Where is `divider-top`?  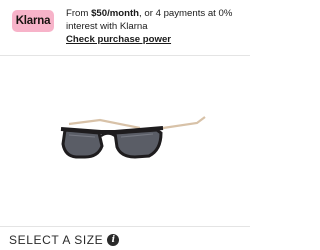 divider-top is located at coordinates (125, 55).